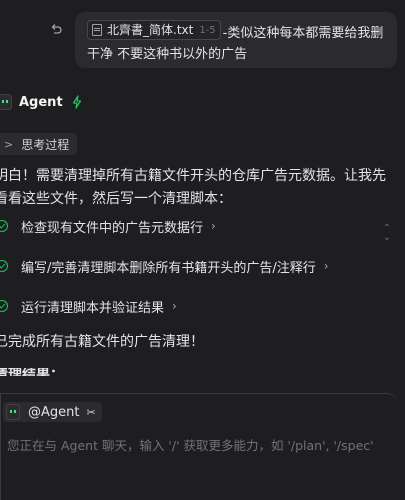 The height and width of the screenshot is (500, 405). I want to click on agent-mode-selector: @Agent ✂, so click(52, 412).